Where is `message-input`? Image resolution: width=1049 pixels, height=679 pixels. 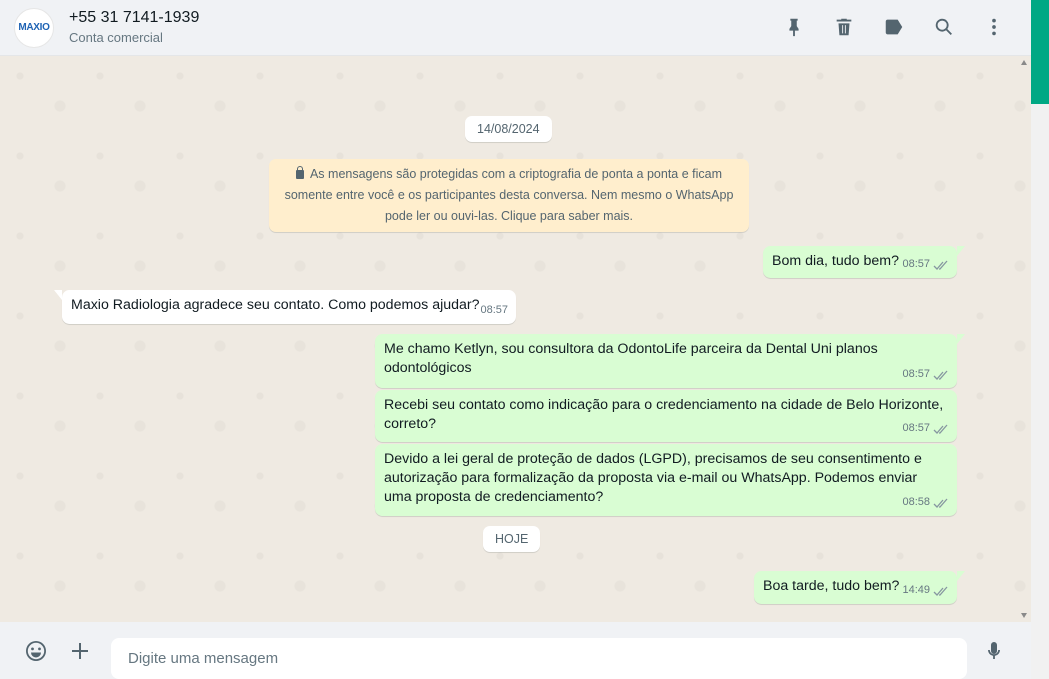 message-input is located at coordinates (539, 658).